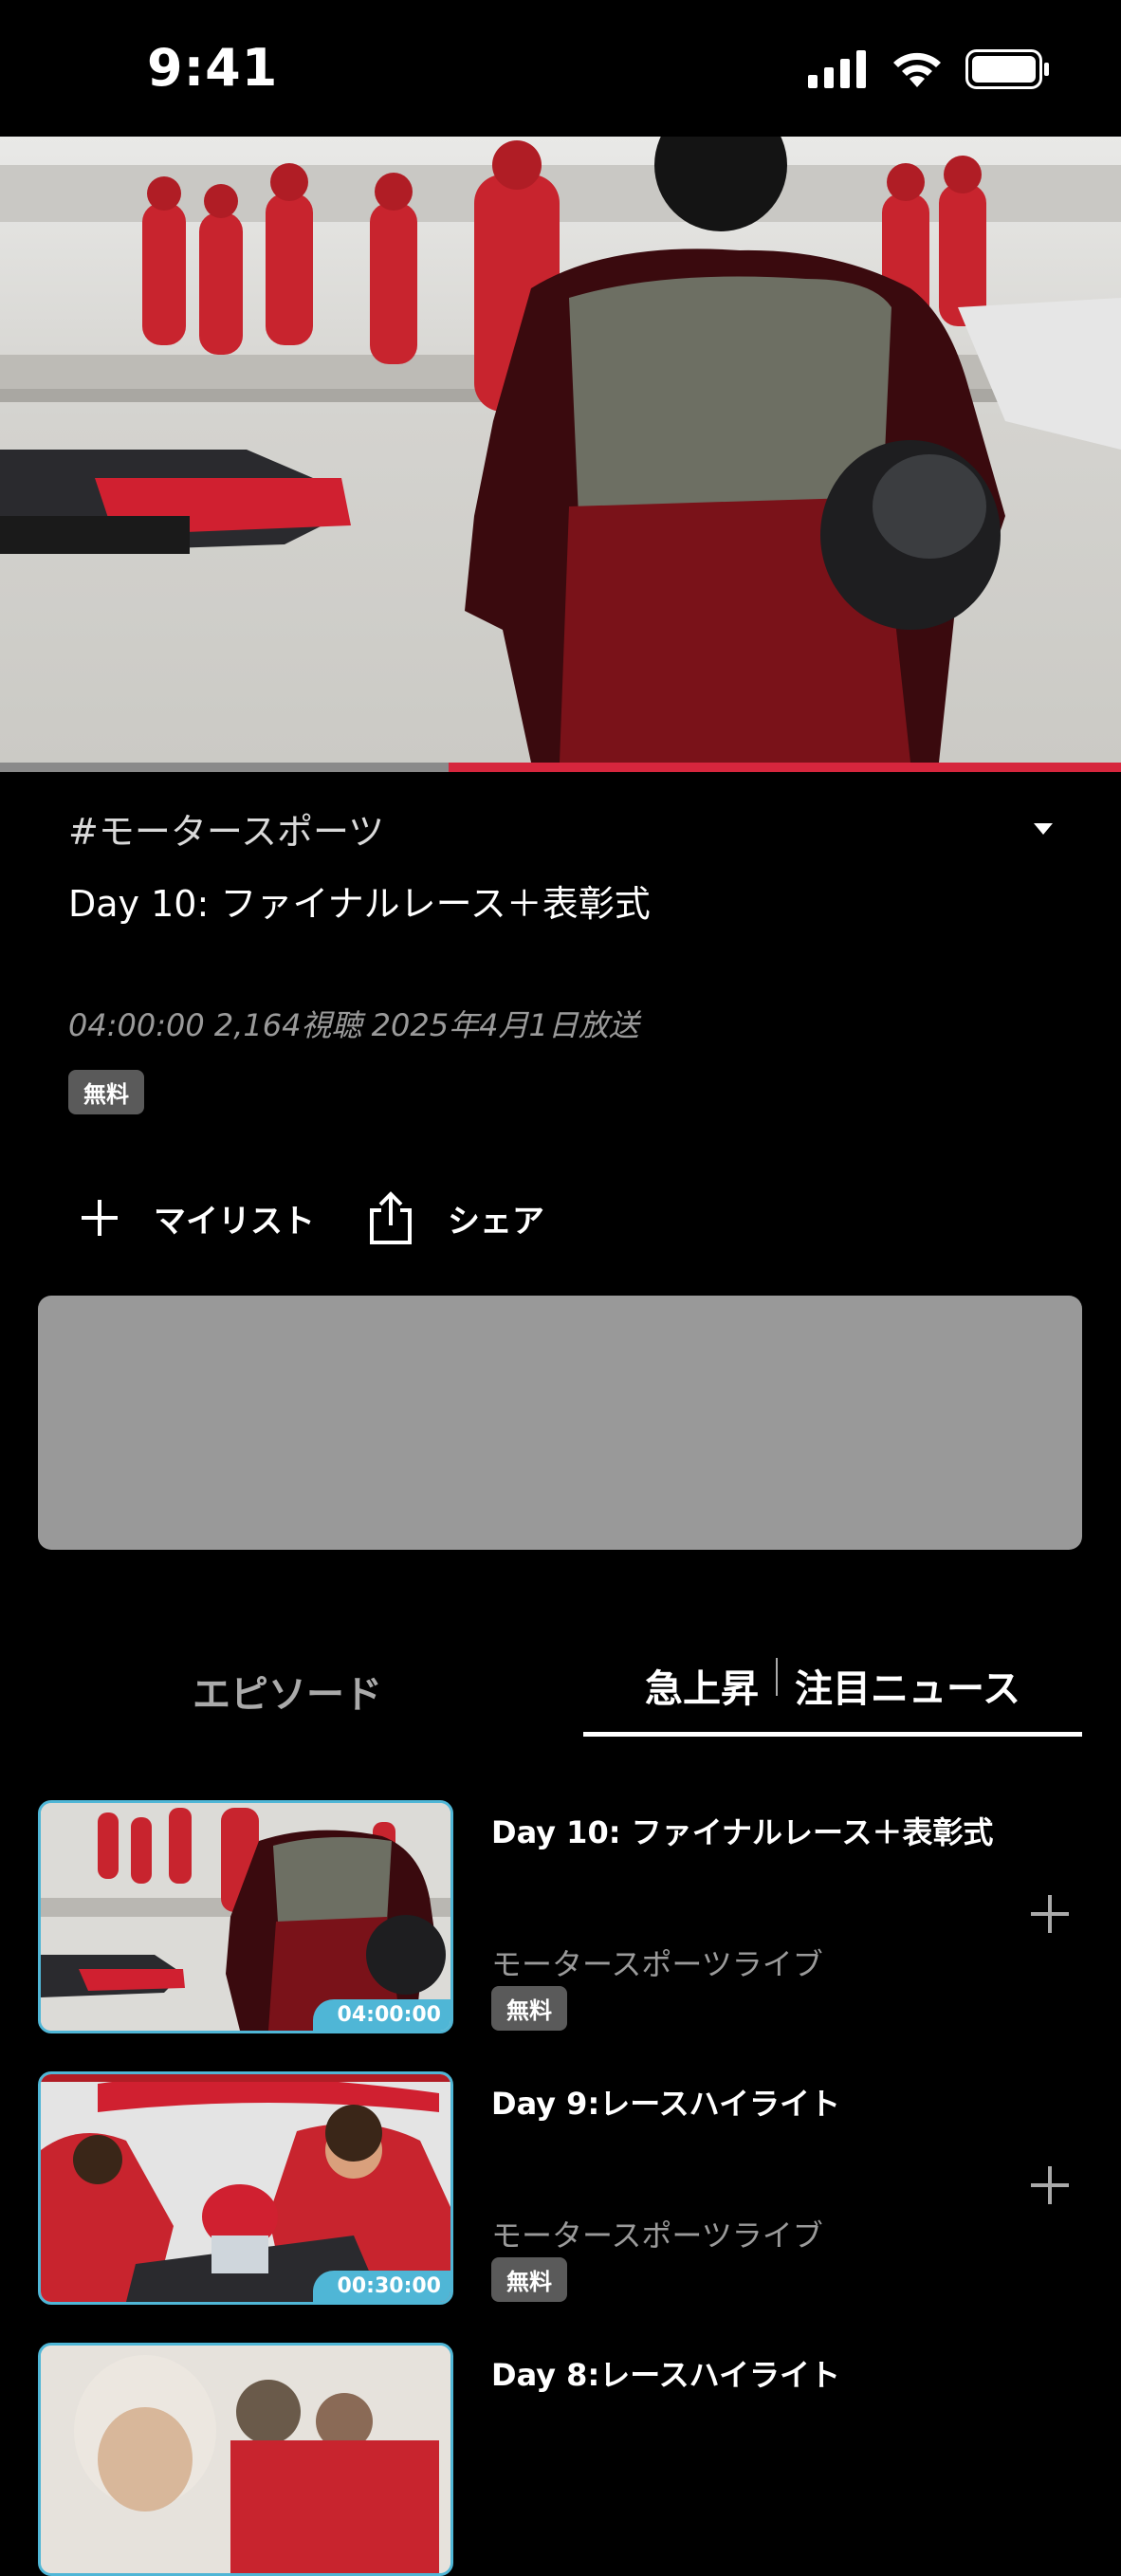 This screenshot has height=2576, width=1121. Describe the element at coordinates (226, 828) in the screenshot. I see `genre-tag: #モータースポーツ` at that location.